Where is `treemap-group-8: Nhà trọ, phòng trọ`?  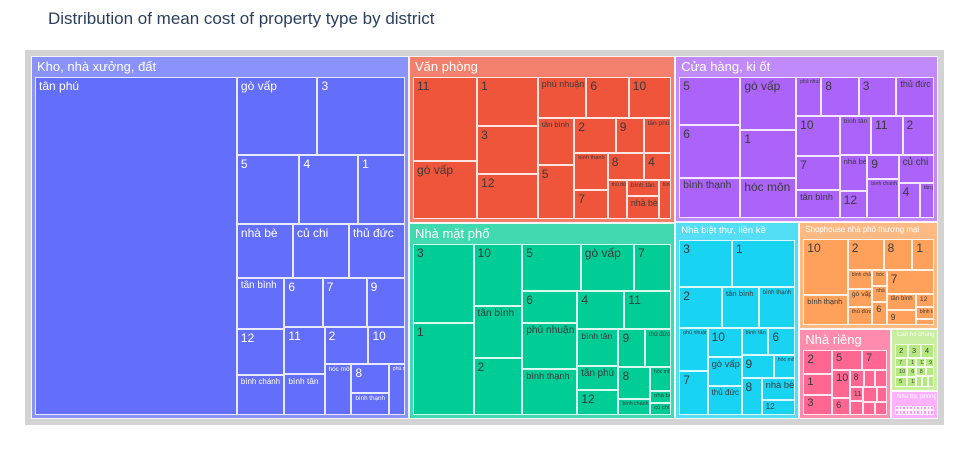
treemap-group-8: Nhà trọ, phòng trọ is located at coordinates (914, 405).